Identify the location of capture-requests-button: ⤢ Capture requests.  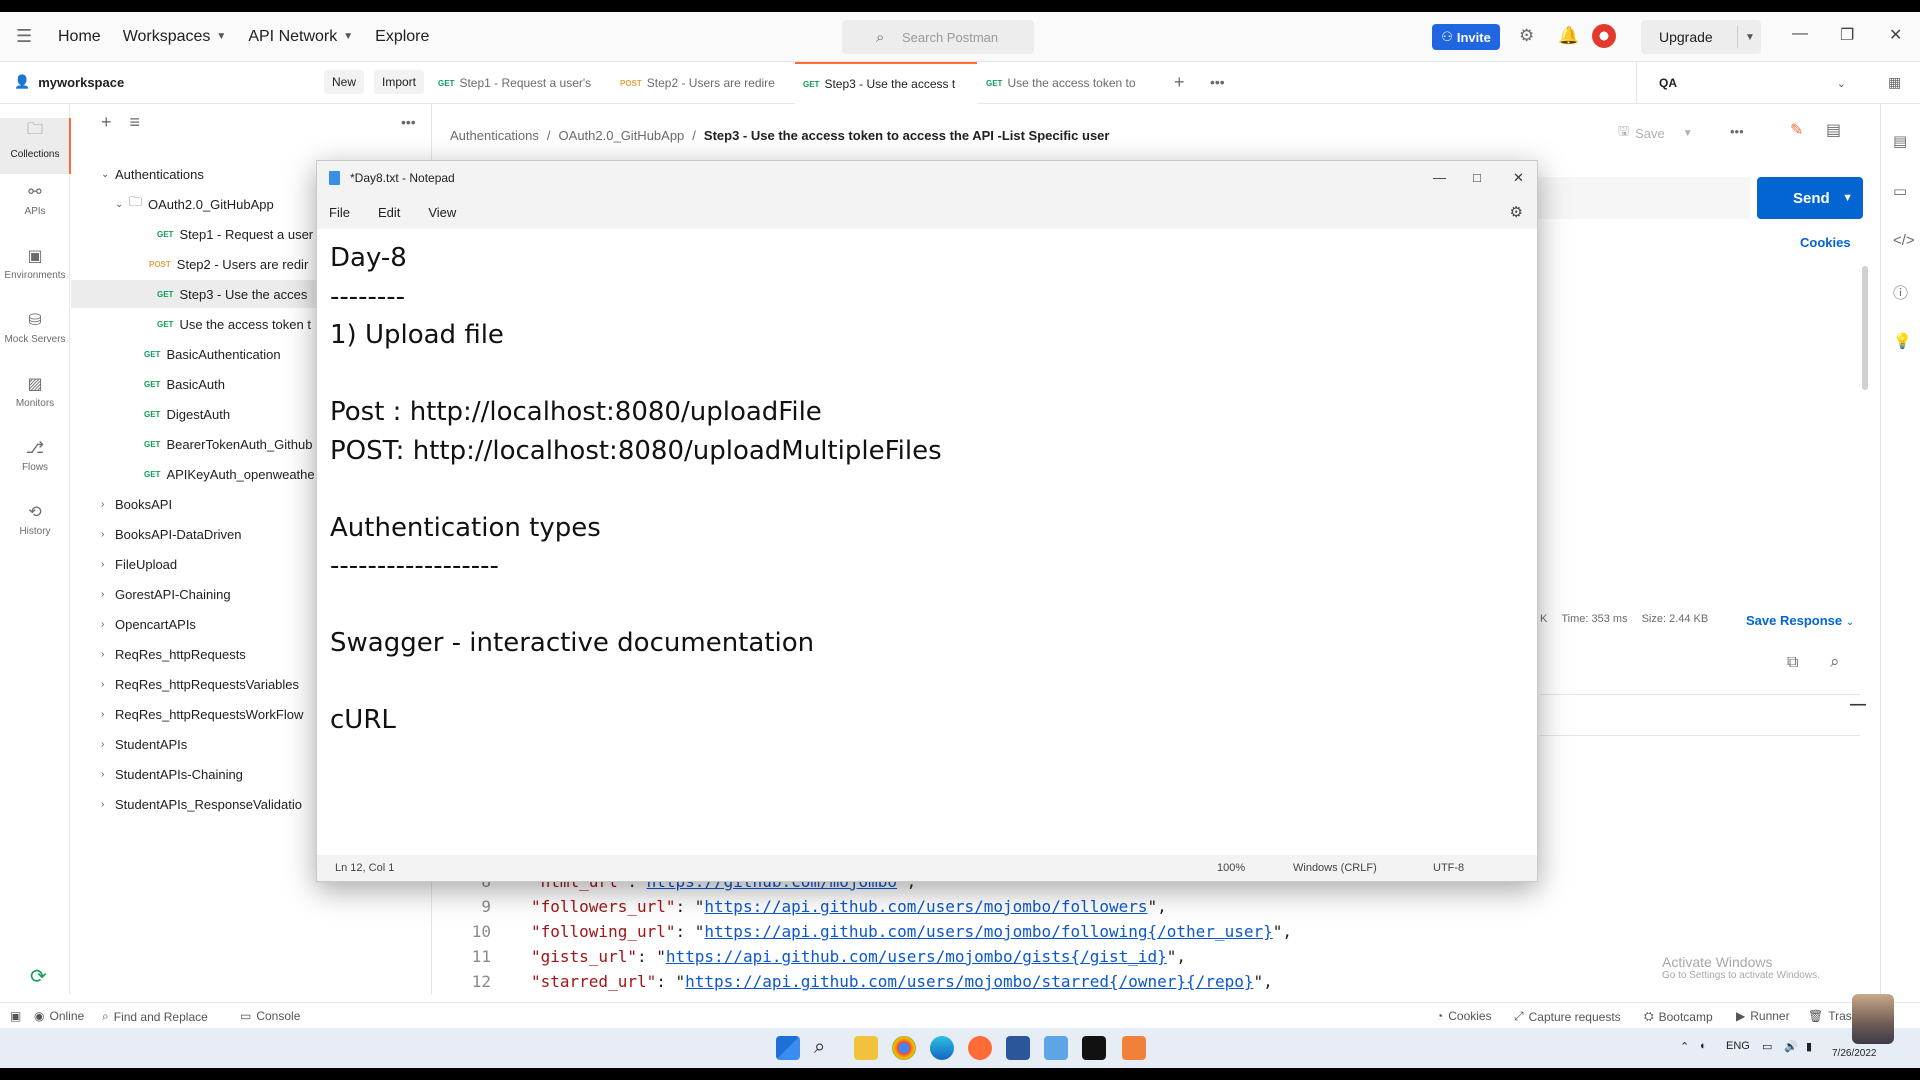
(1567, 1016).